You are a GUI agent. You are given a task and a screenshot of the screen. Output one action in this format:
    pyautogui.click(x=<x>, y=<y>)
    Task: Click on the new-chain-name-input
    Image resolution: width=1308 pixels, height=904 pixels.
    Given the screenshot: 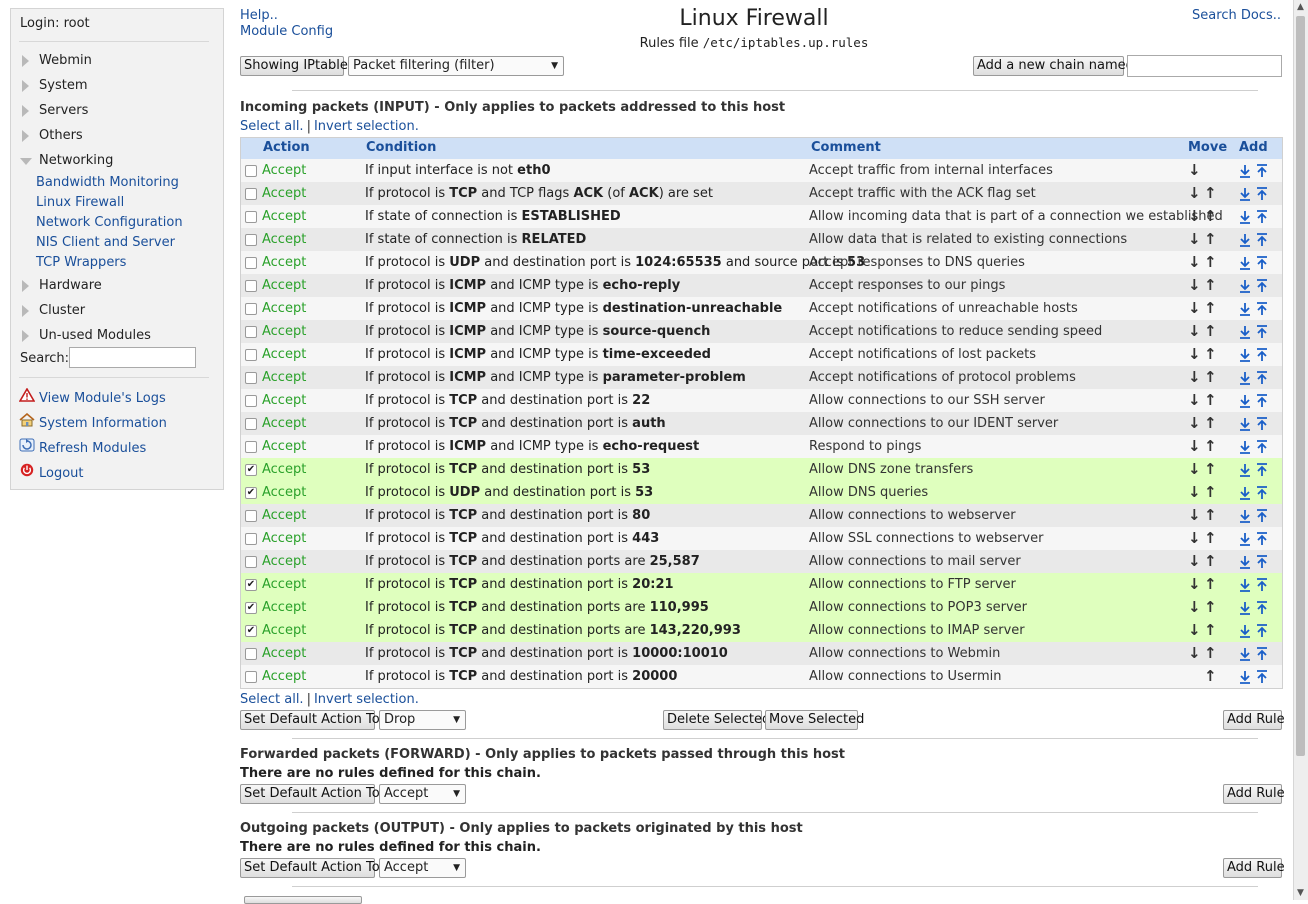 What is the action you would take?
    pyautogui.click(x=1204, y=66)
    